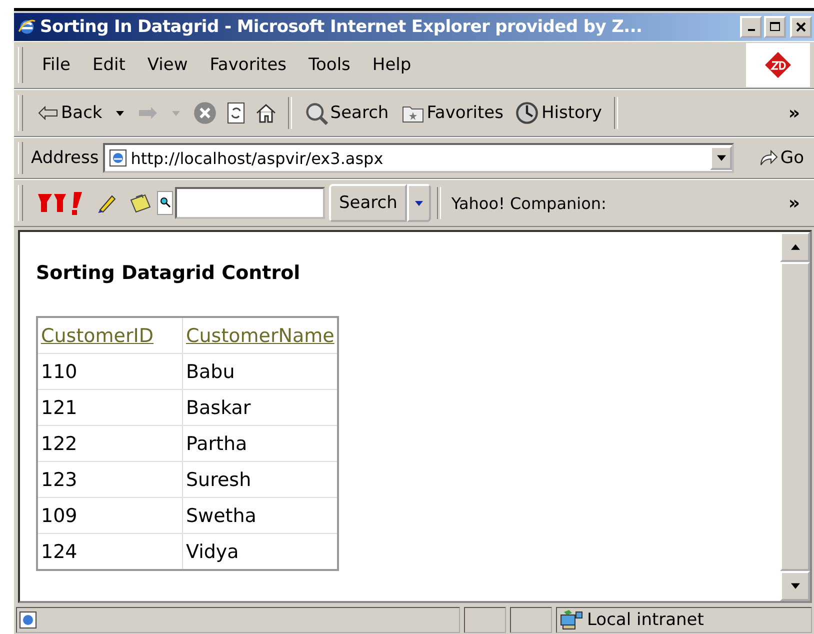  What do you see at coordinates (169, 273) in the screenshot?
I see `page-heading: Sorting Datagrid Control` at bounding box center [169, 273].